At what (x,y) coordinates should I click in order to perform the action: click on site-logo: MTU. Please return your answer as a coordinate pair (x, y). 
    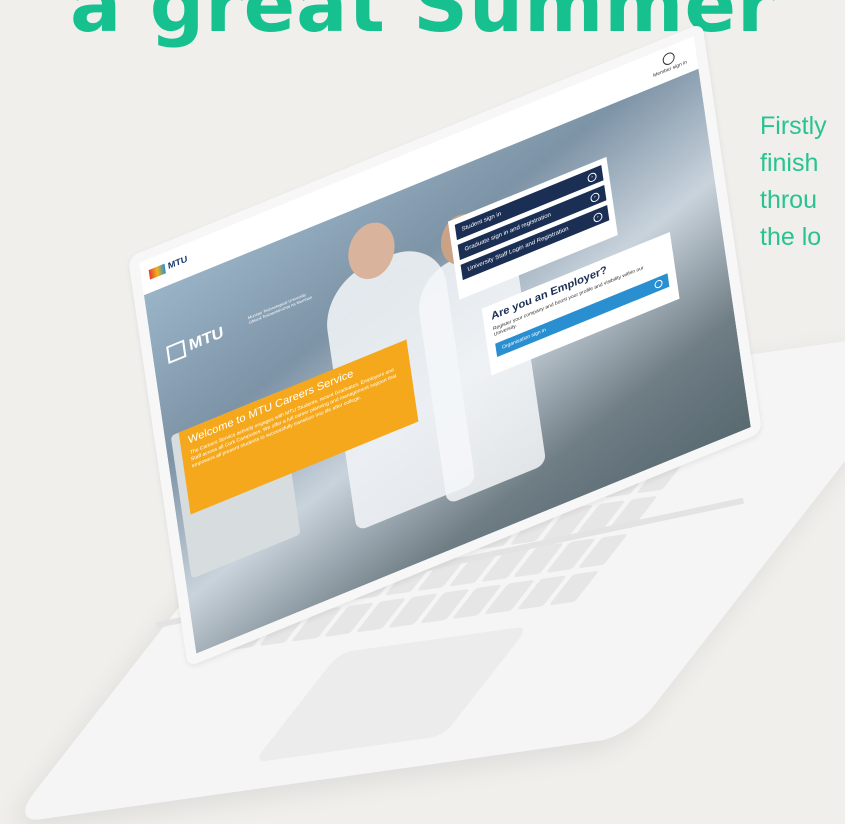
    Looking at the image, I should click on (168, 267).